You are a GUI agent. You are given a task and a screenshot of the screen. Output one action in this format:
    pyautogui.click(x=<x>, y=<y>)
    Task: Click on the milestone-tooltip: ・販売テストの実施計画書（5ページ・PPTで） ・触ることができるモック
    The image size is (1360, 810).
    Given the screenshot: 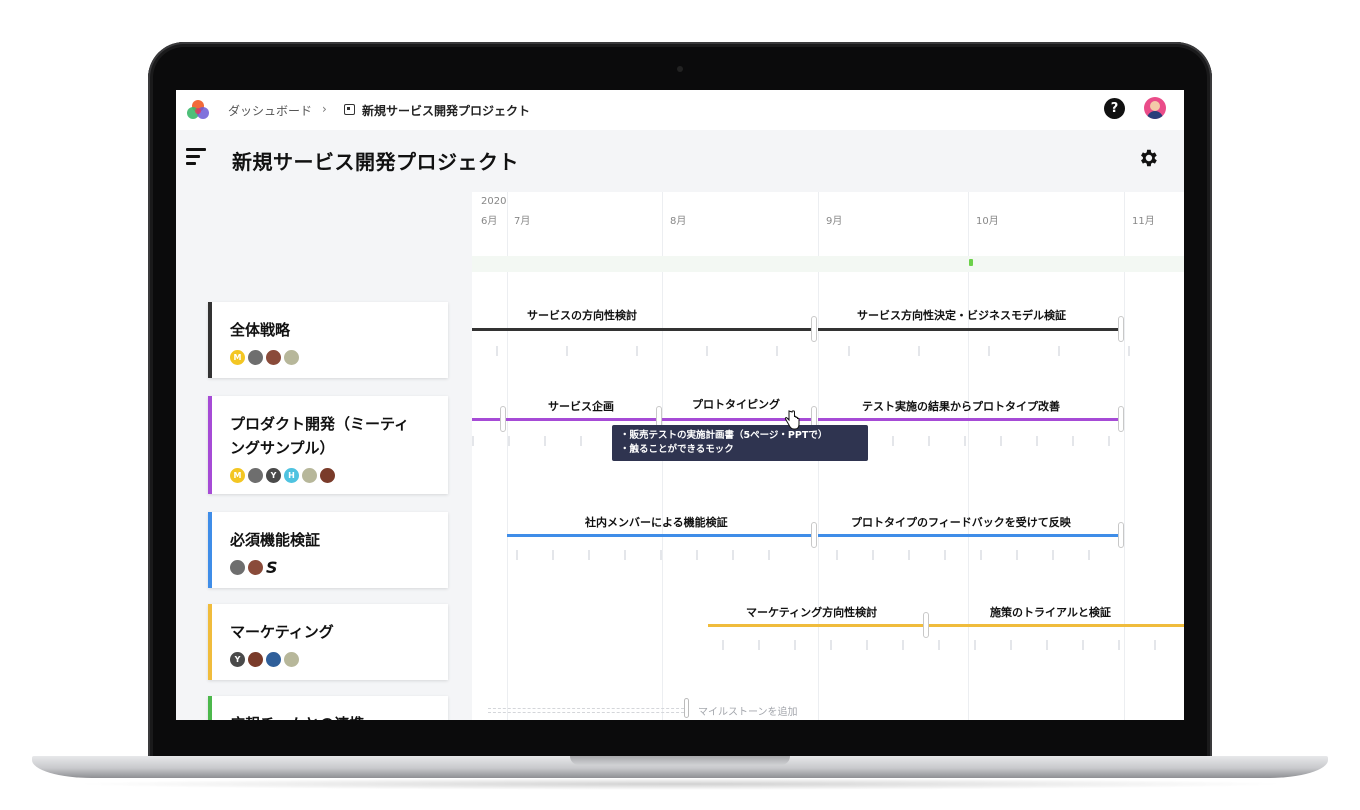 What is the action you would take?
    pyautogui.click(x=740, y=443)
    